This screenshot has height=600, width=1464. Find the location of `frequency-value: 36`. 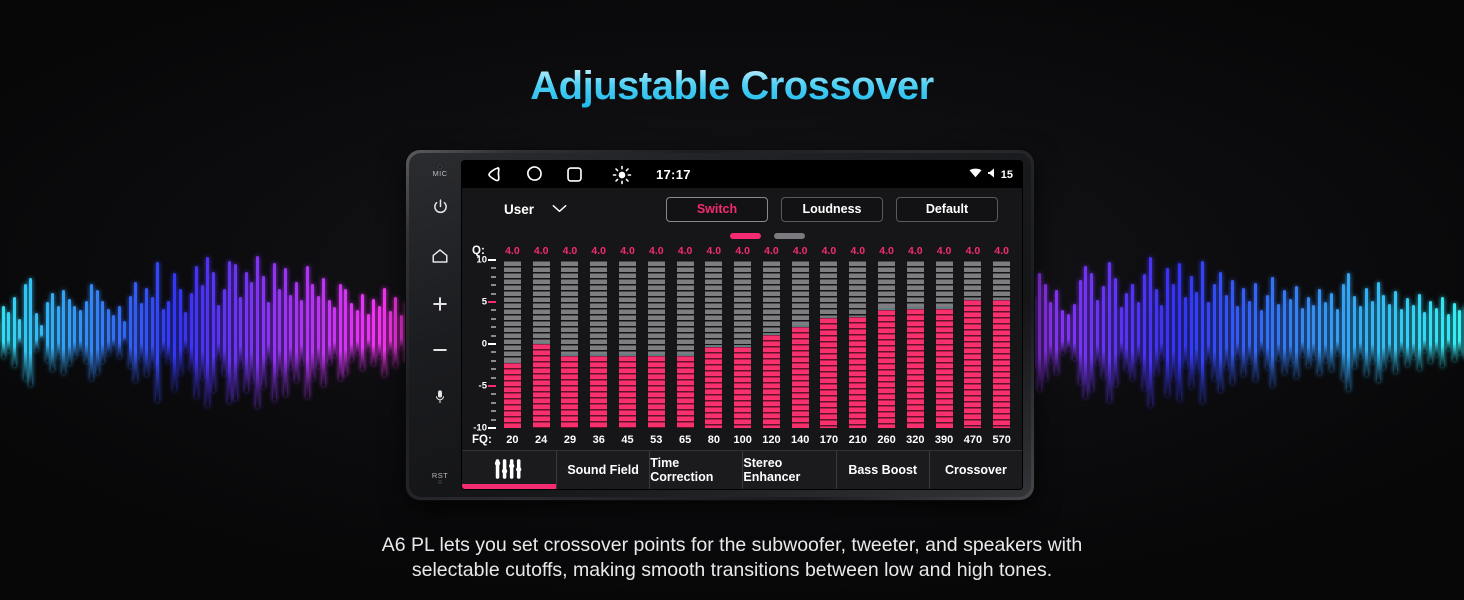

frequency-value: 36 is located at coordinates (598, 440).